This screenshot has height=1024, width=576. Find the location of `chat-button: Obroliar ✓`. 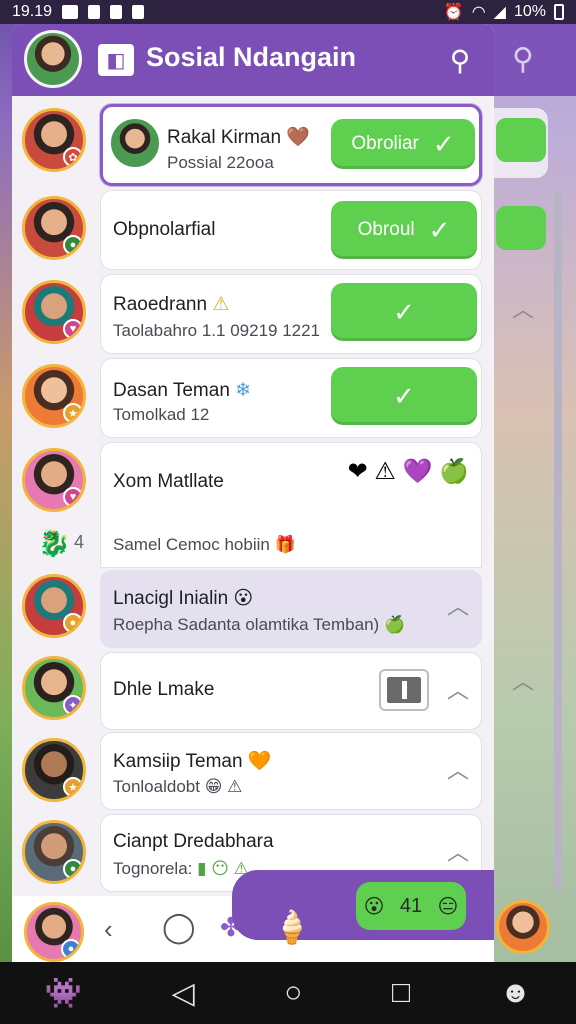

chat-button: Obroliar ✓ is located at coordinates (403, 144).